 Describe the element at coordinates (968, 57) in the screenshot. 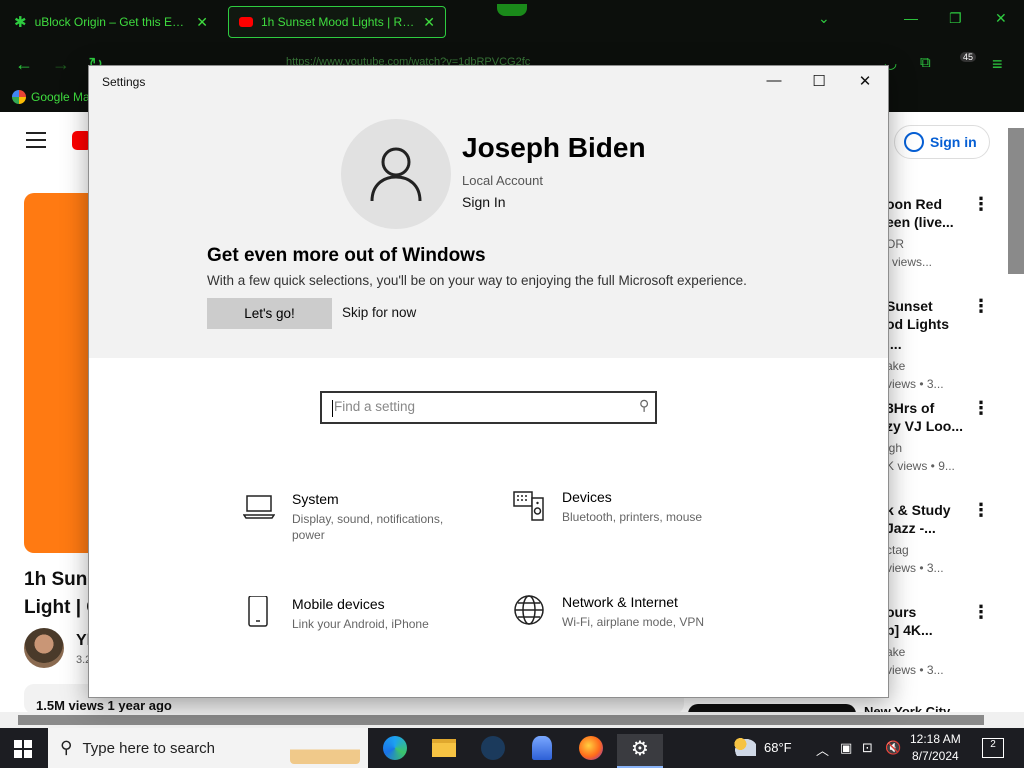

I see `extension-badge: 45` at that location.